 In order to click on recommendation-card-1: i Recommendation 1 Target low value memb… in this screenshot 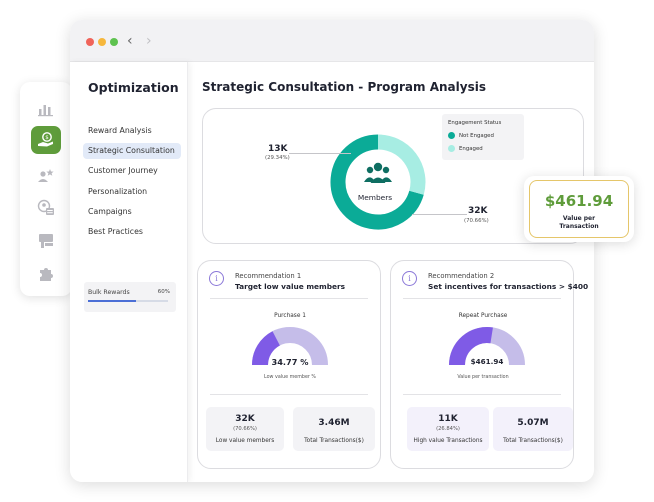, I will do `click(289, 364)`.